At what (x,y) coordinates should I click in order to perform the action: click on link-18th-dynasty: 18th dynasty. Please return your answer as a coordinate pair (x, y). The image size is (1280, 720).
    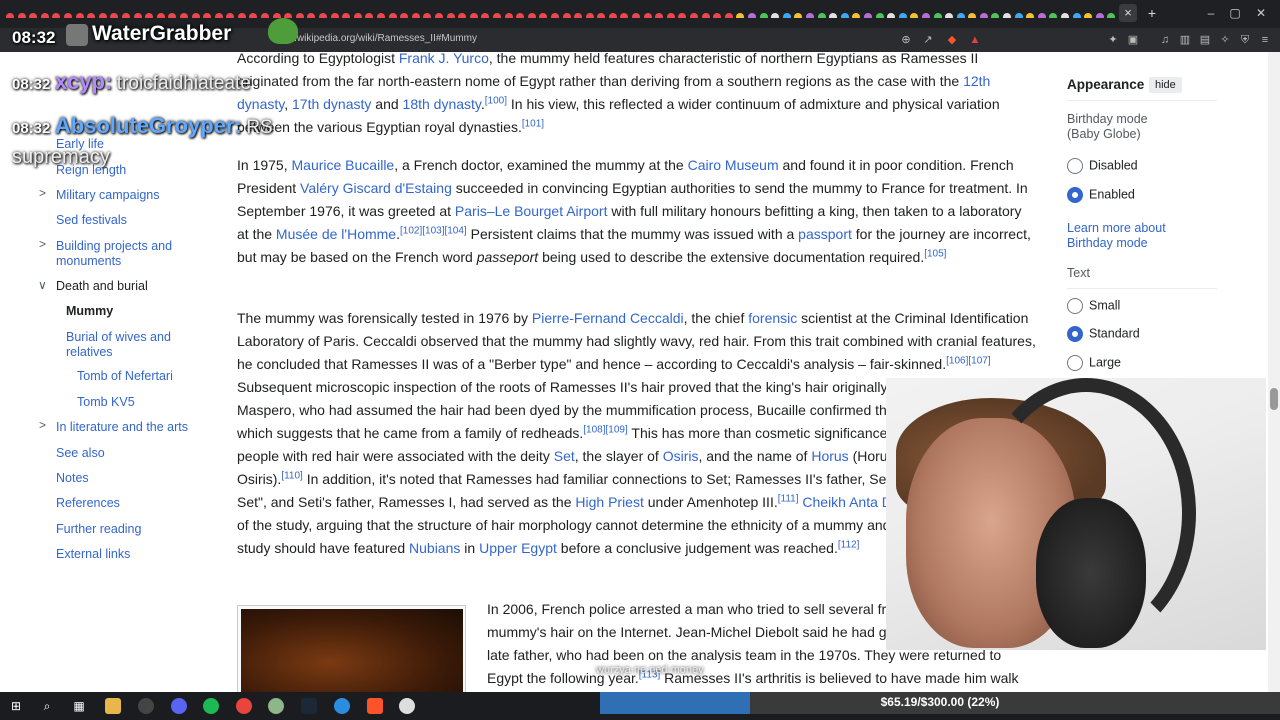
    Looking at the image, I should click on (442, 104).